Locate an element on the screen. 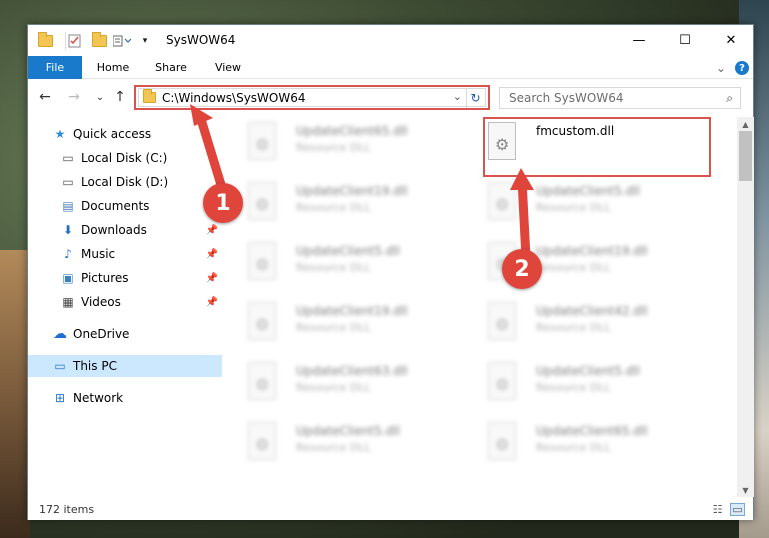  file-name: UpdateClient63.dll is located at coordinates (352, 371).